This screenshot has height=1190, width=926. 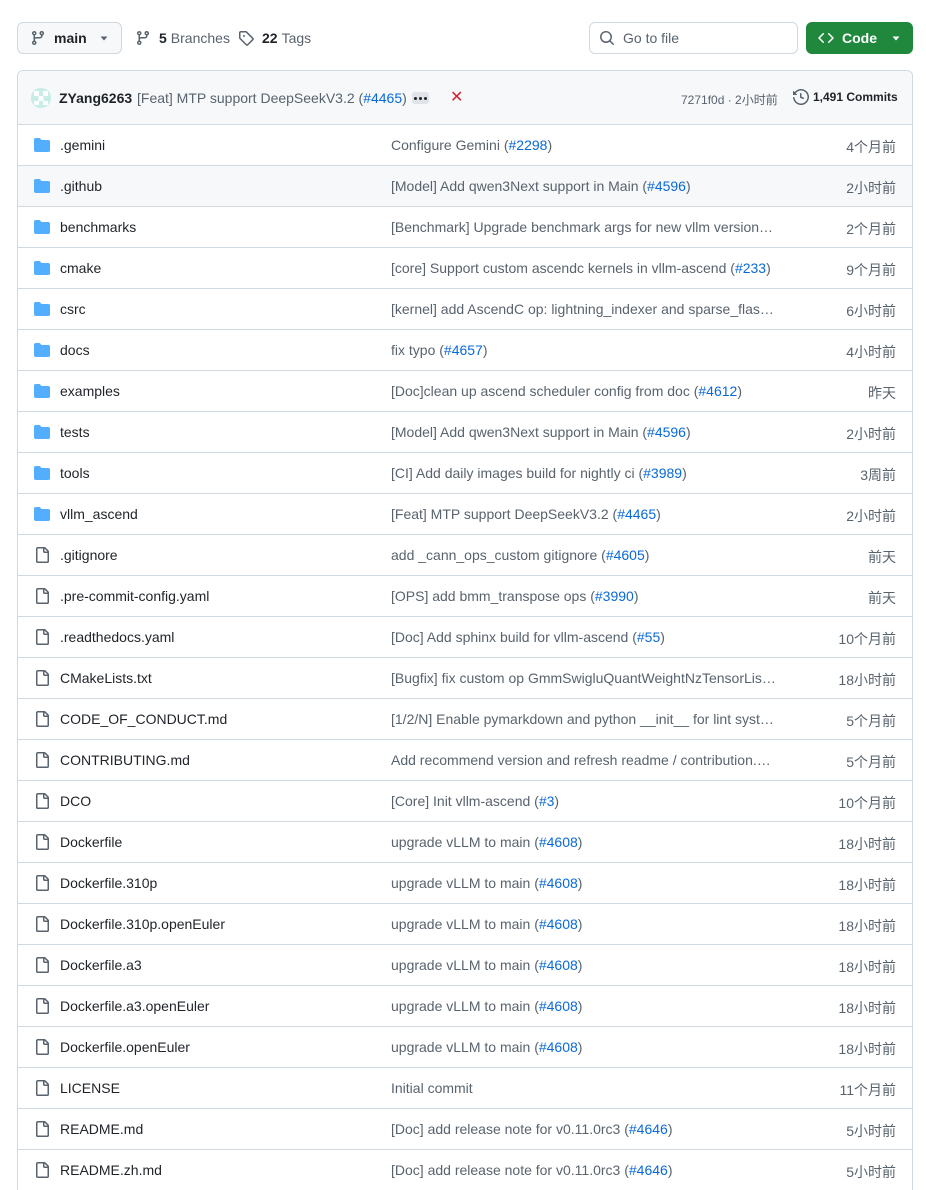 What do you see at coordinates (528, 145) in the screenshot?
I see `commit-pr-link: #2298` at bounding box center [528, 145].